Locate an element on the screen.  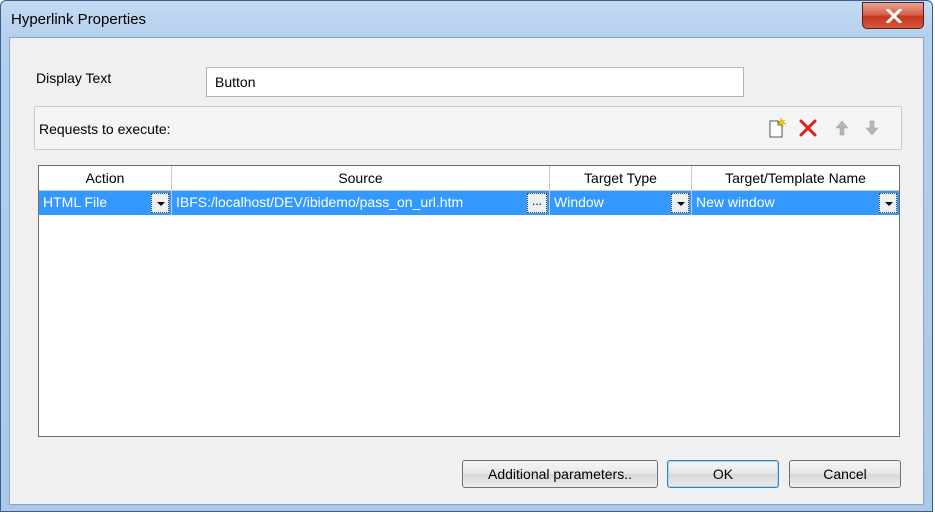
display-text-label: Display Text is located at coordinates (74, 78).